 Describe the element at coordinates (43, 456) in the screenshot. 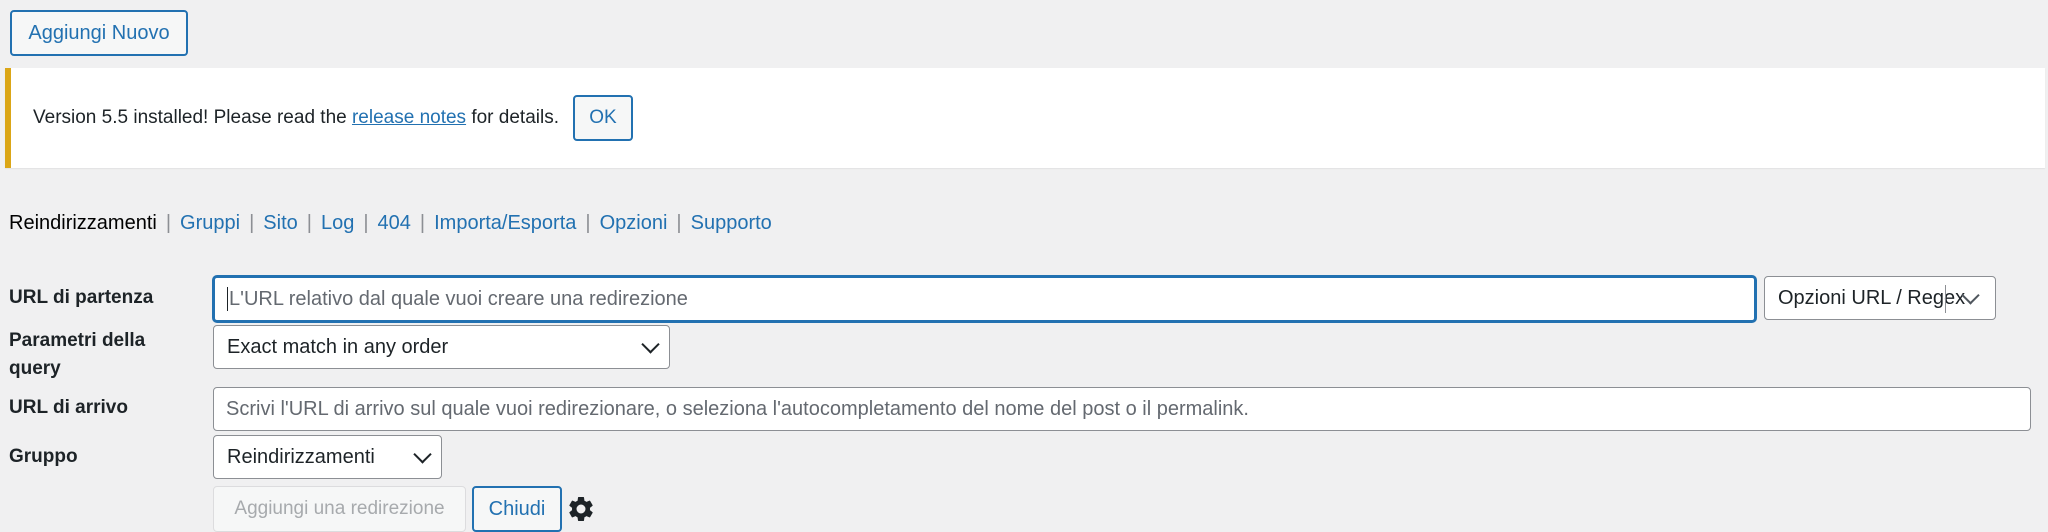

I see `group-label: Gruppo` at that location.